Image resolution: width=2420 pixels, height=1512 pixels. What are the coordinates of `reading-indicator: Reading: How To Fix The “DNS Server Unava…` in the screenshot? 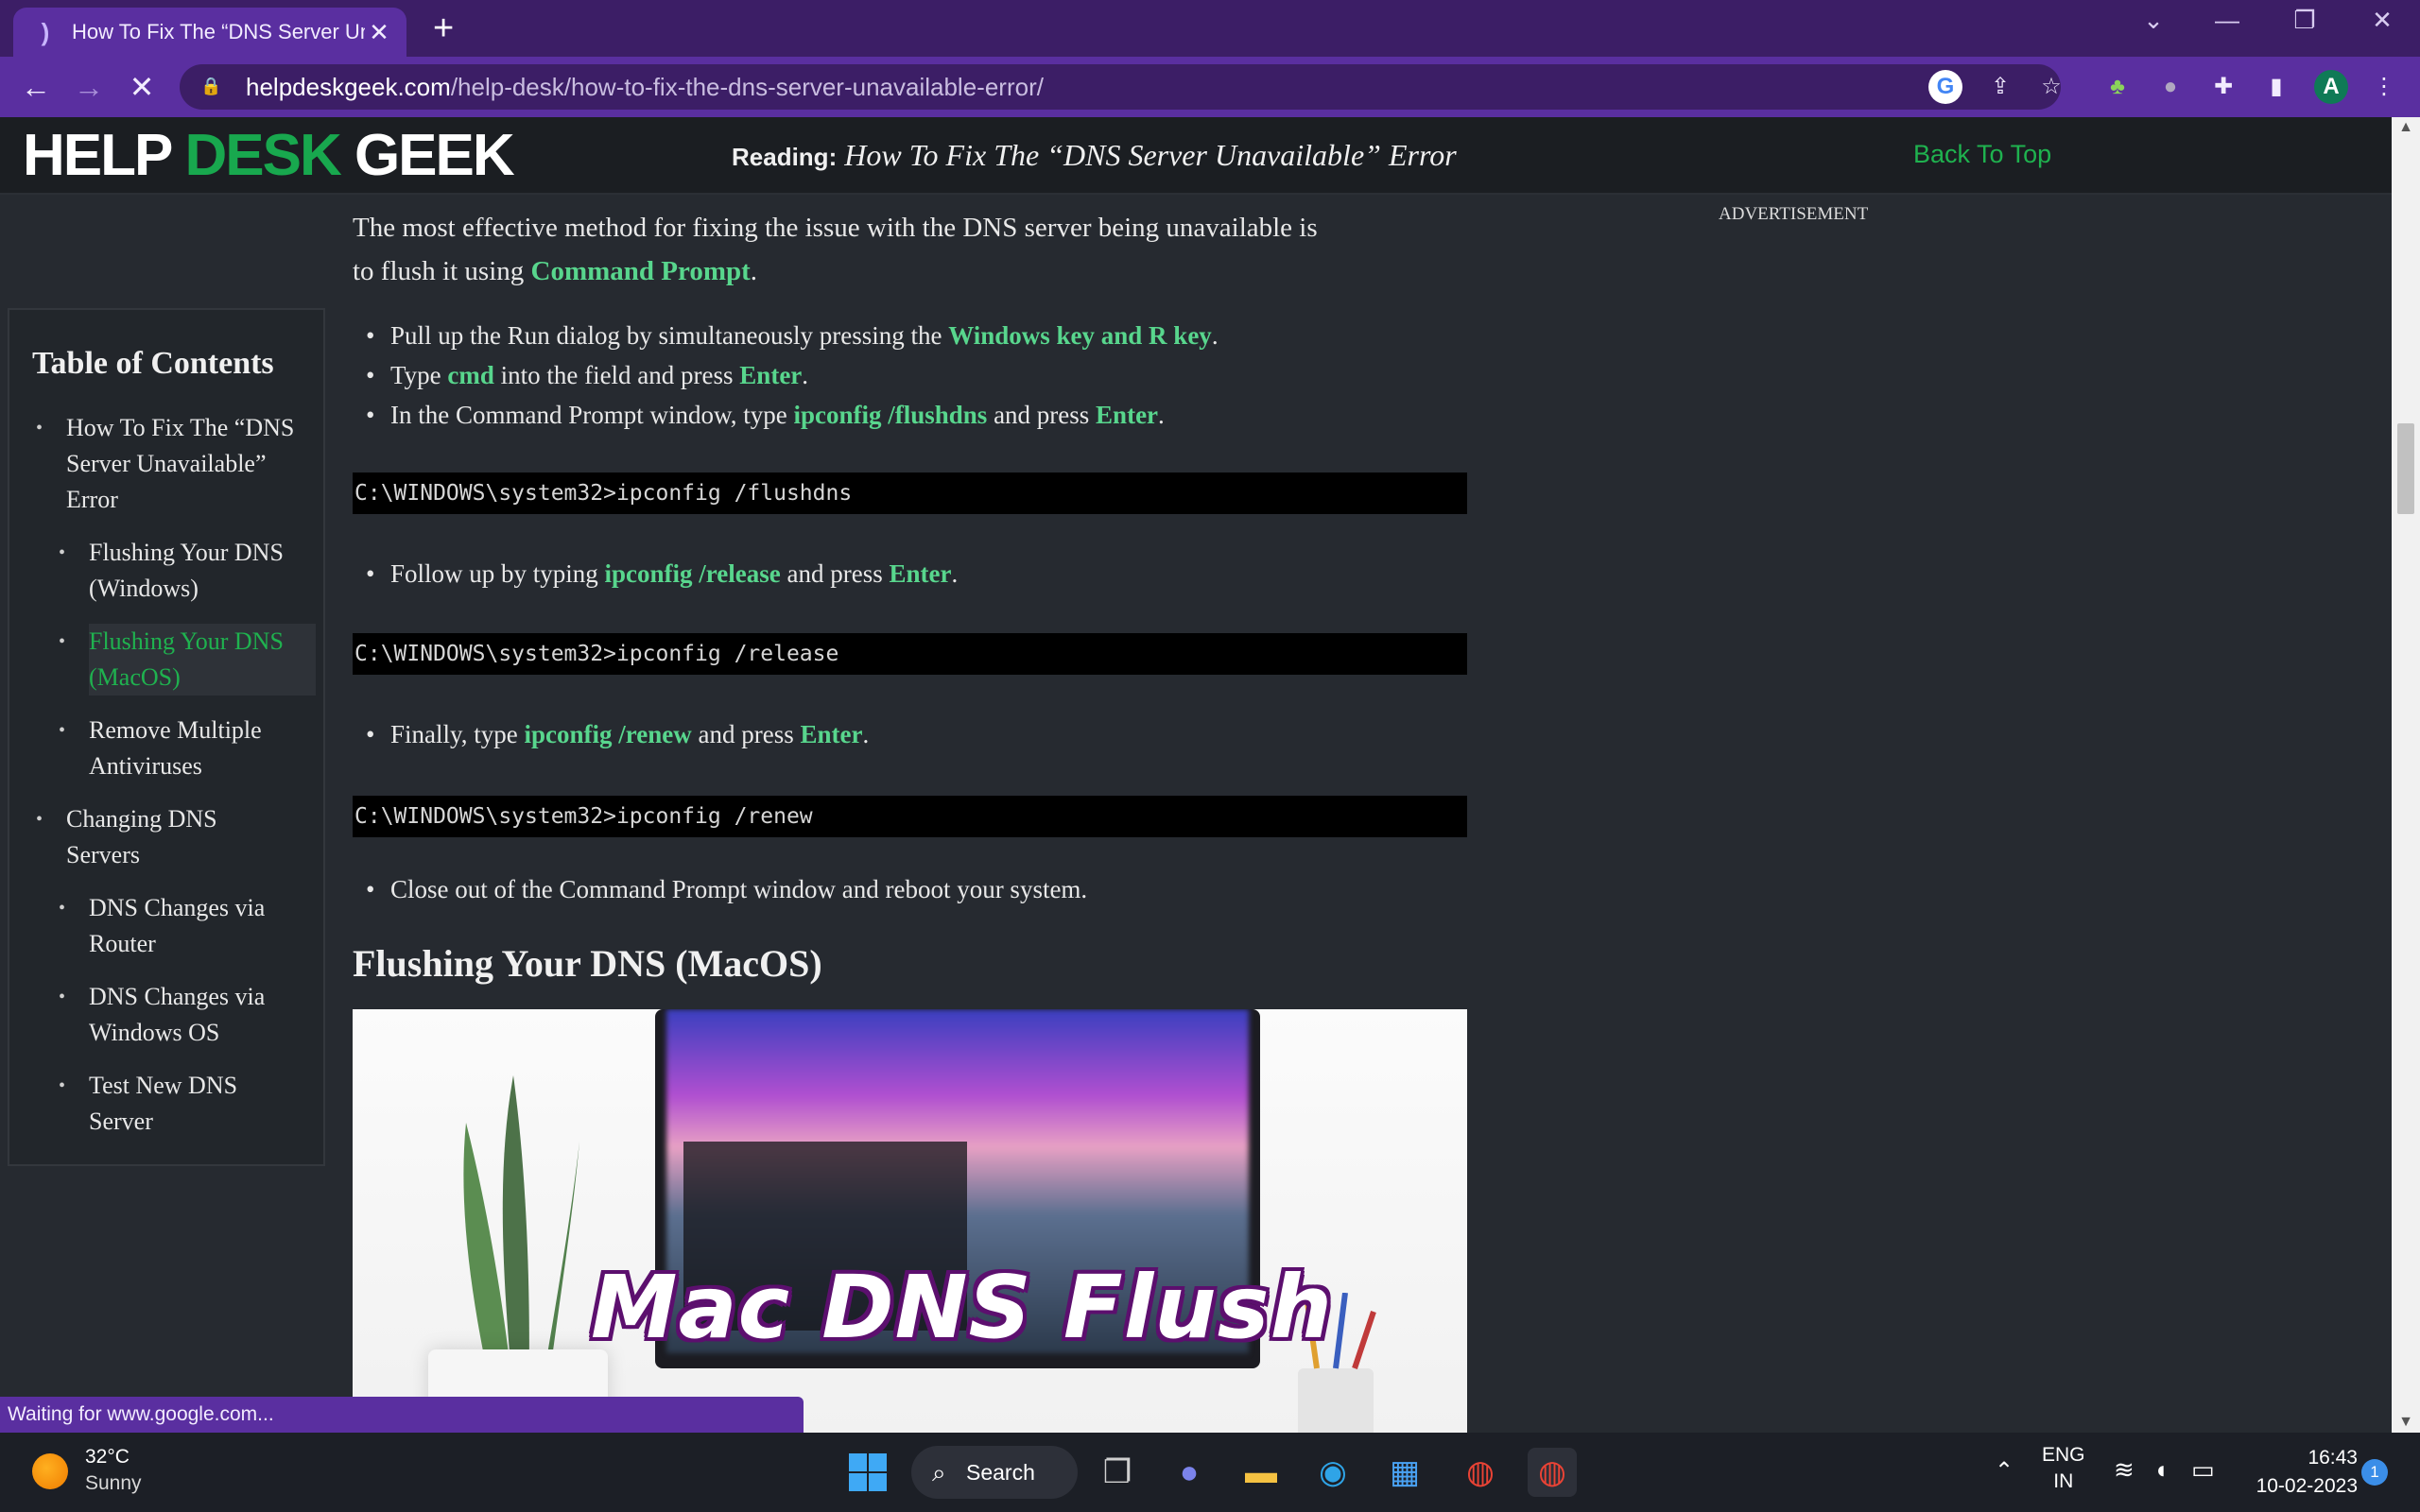 It's located at (1094, 155).